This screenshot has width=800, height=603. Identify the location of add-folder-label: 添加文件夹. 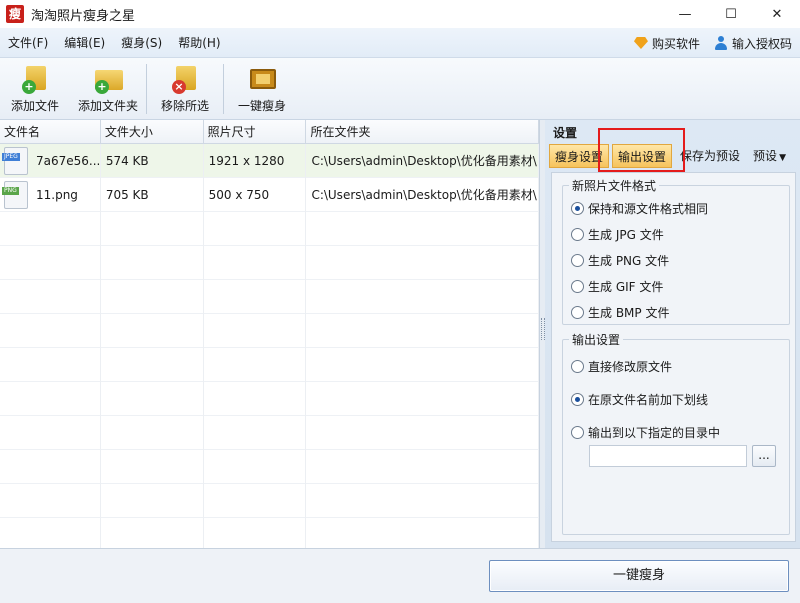
(107, 106).